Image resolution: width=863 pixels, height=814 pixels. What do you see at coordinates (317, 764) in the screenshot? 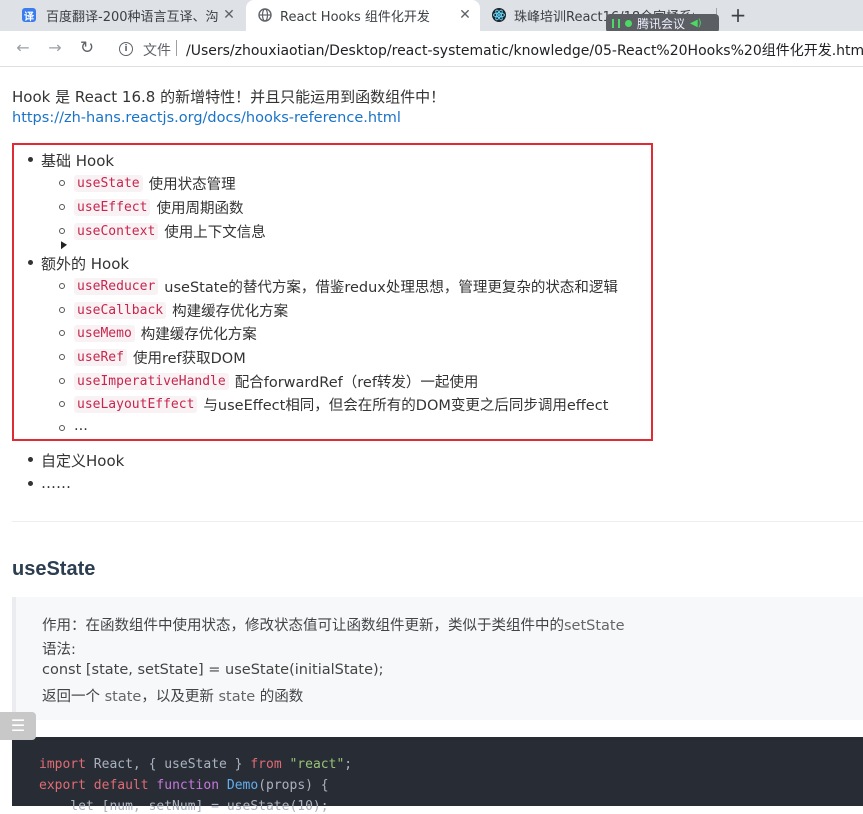
I see `code-string: "react"` at bounding box center [317, 764].